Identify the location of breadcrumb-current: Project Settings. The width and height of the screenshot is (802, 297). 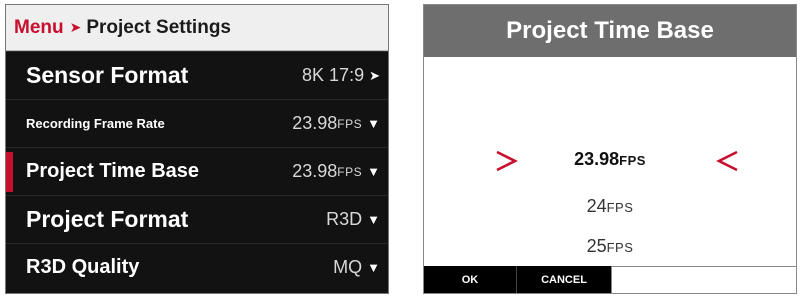
(158, 27).